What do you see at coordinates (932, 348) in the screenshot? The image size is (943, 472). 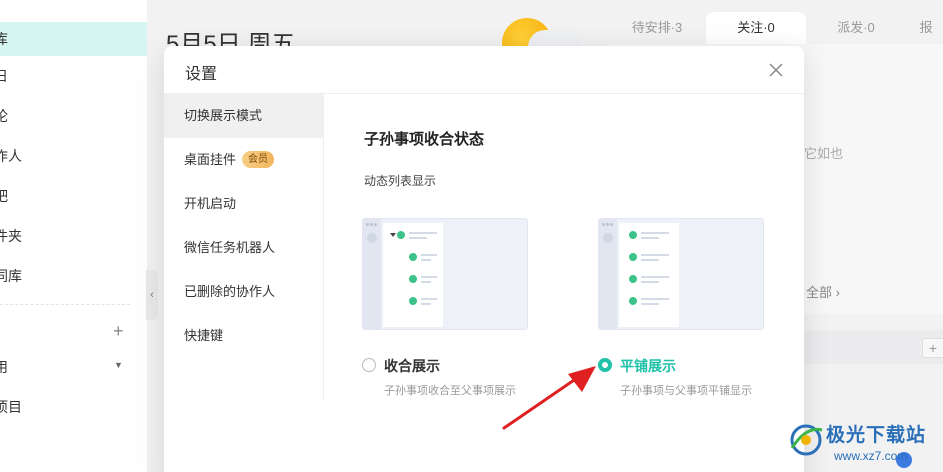 I see `add-button: +` at bounding box center [932, 348].